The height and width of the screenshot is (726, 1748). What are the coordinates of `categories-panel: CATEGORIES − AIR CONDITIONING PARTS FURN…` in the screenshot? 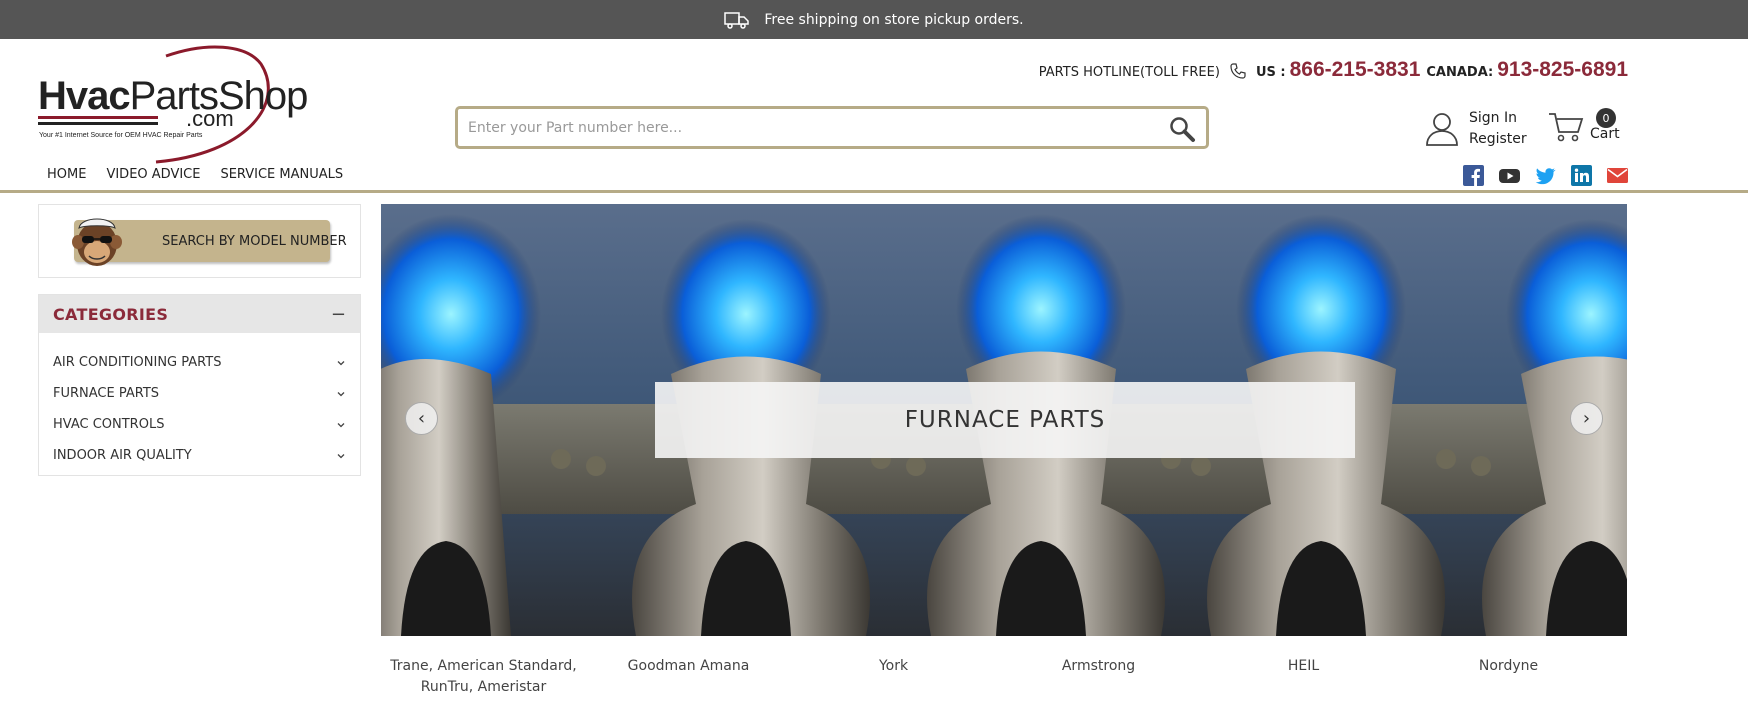 It's located at (199, 385).